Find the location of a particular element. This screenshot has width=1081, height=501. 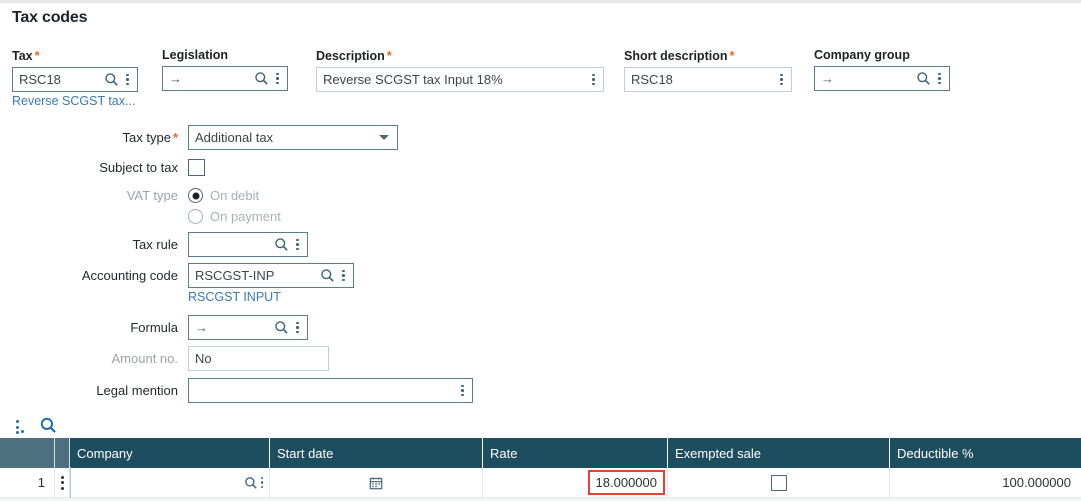

row-accounting-code: Accounting code RSCGST-INP RSCGST INPUT is located at coordinates (182, 283).